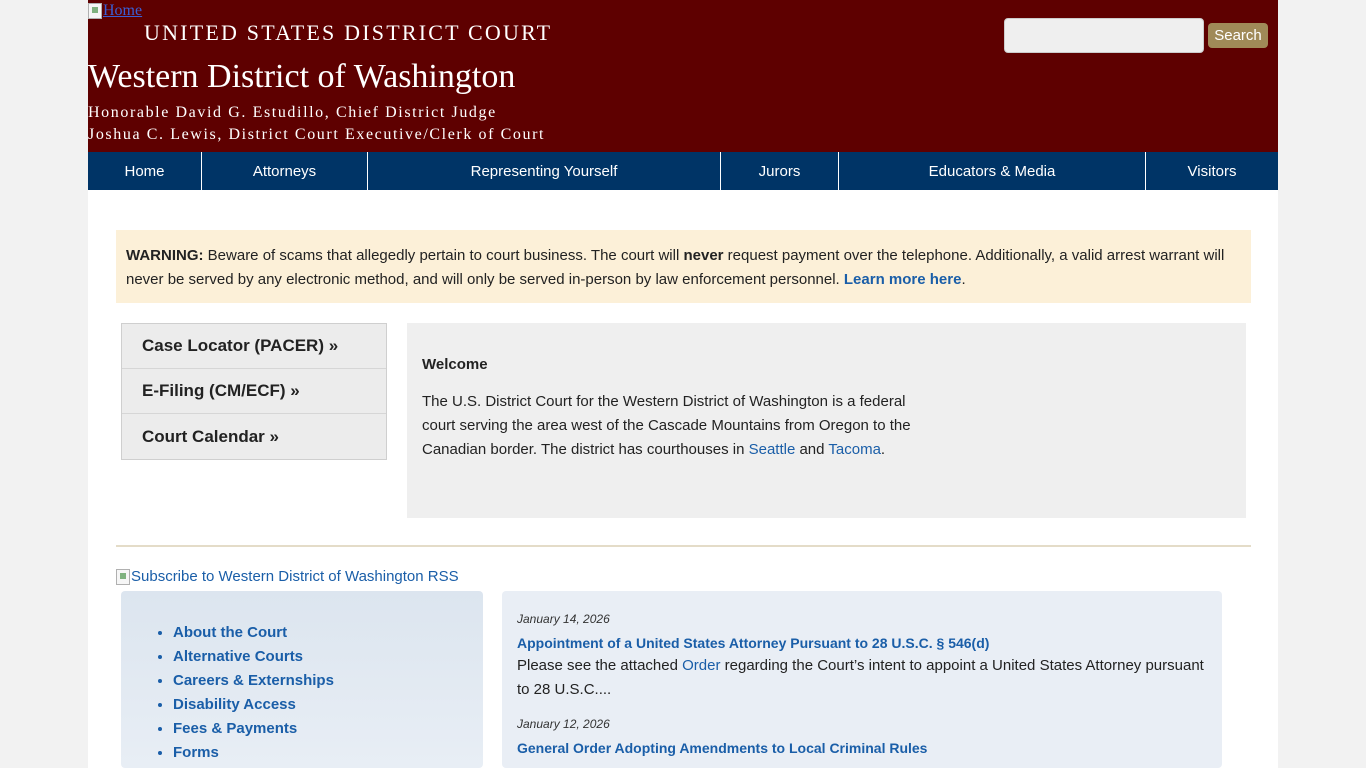 This screenshot has height=768, width=1366. Describe the element at coordinates (544, 171) in the screenshot. I see `nav-item-representing-yourself: Representing Yourself` at that location.